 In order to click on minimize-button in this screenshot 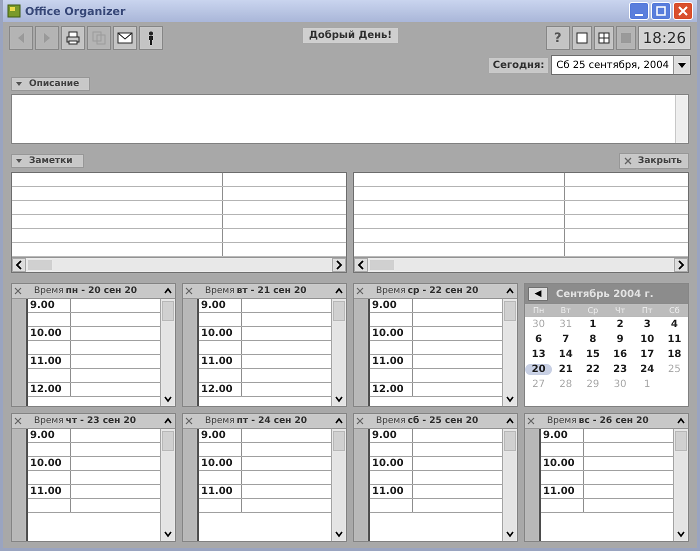, I will do `click(639, 11)`.